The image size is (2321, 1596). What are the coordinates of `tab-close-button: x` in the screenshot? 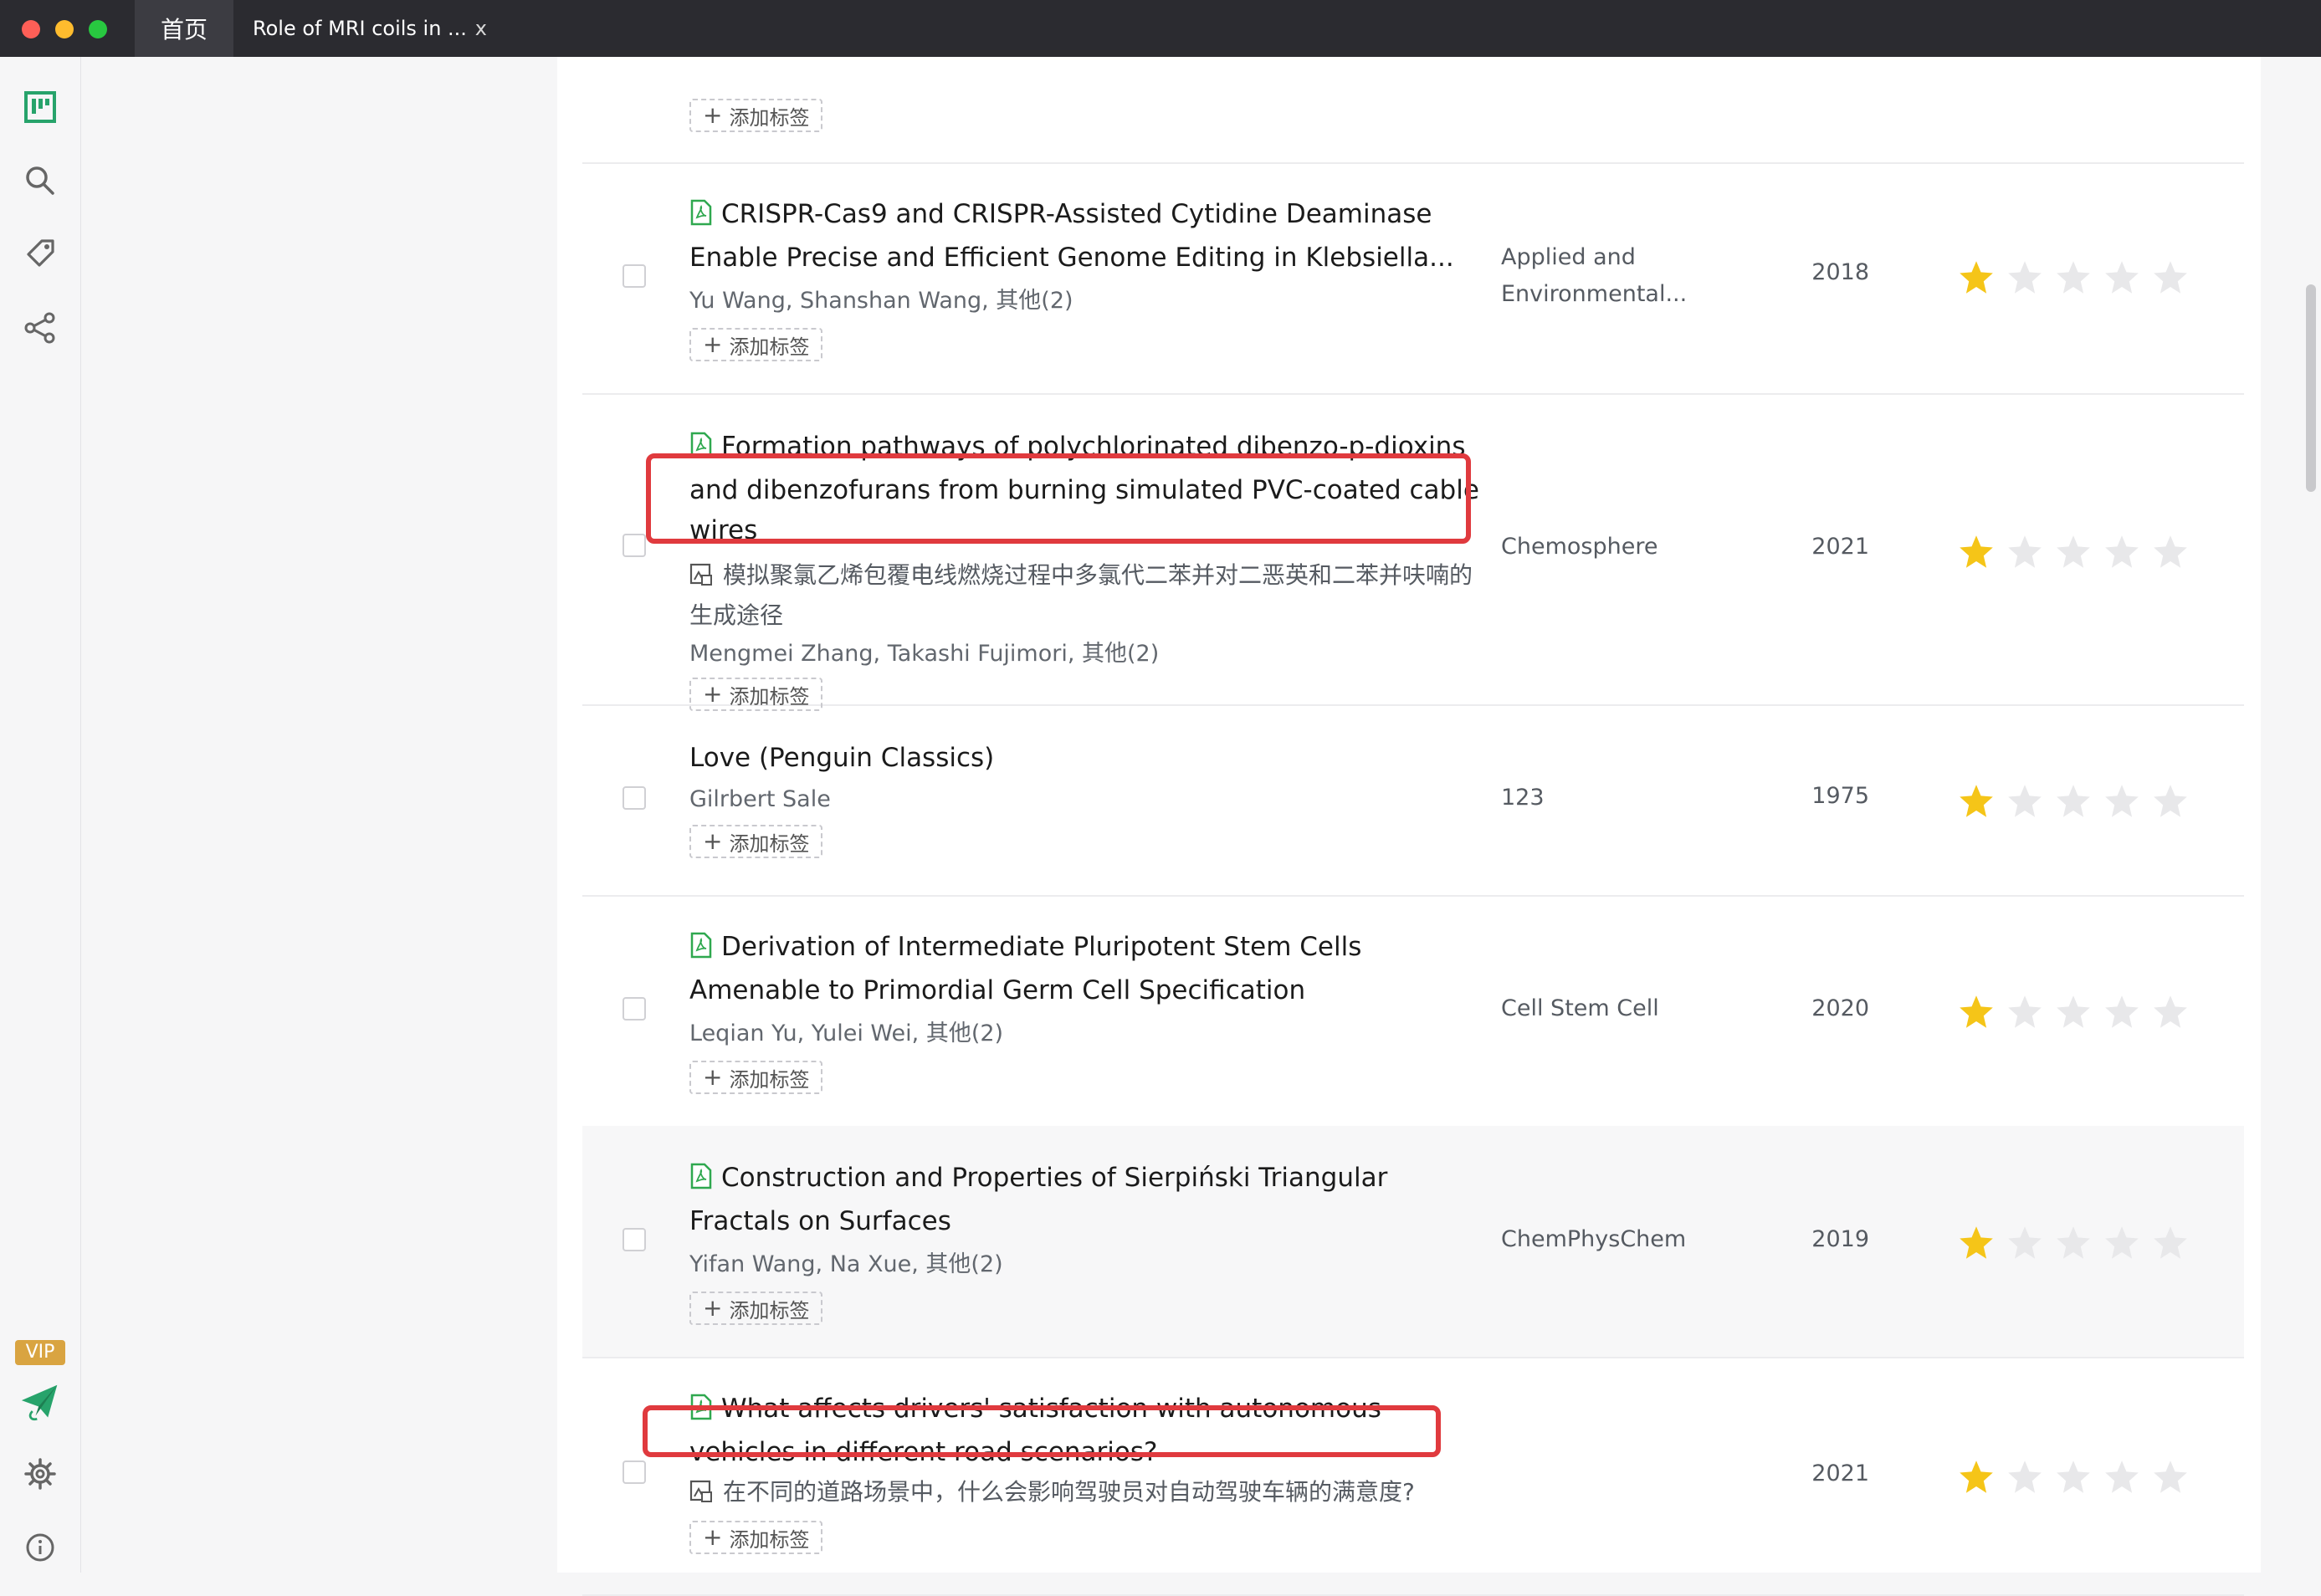 It's located at (481, 29).